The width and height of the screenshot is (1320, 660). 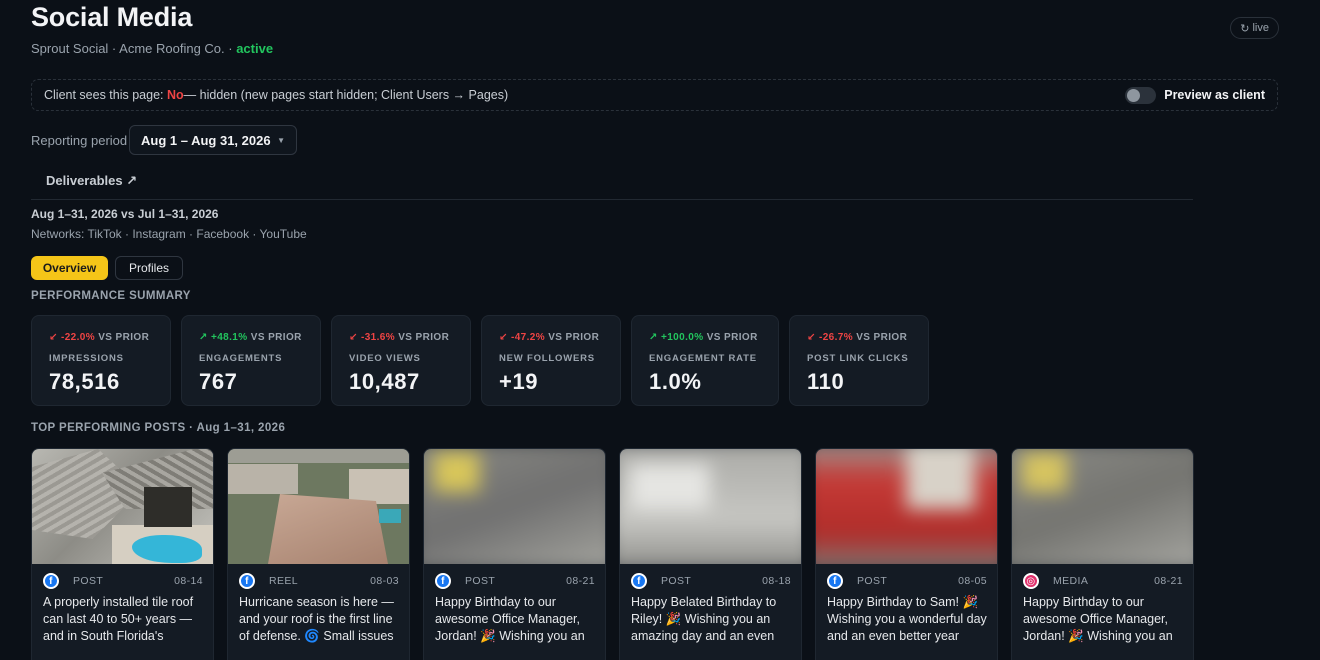 What do you see at coordinates (1141, 95) in the screenshot?
I see `preview-toggle` at bounding box center [1141, 95].